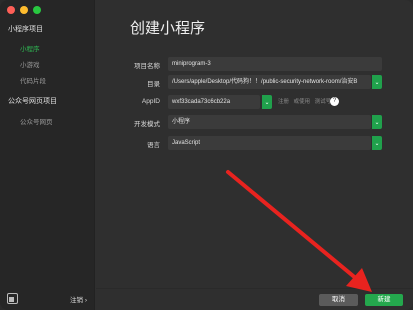 The width and height of the screenshot is (413, 310). Describe the element at coordinates (147, 124) in the screenshot. I see `dev-mode-label: 开发模式` at that location.